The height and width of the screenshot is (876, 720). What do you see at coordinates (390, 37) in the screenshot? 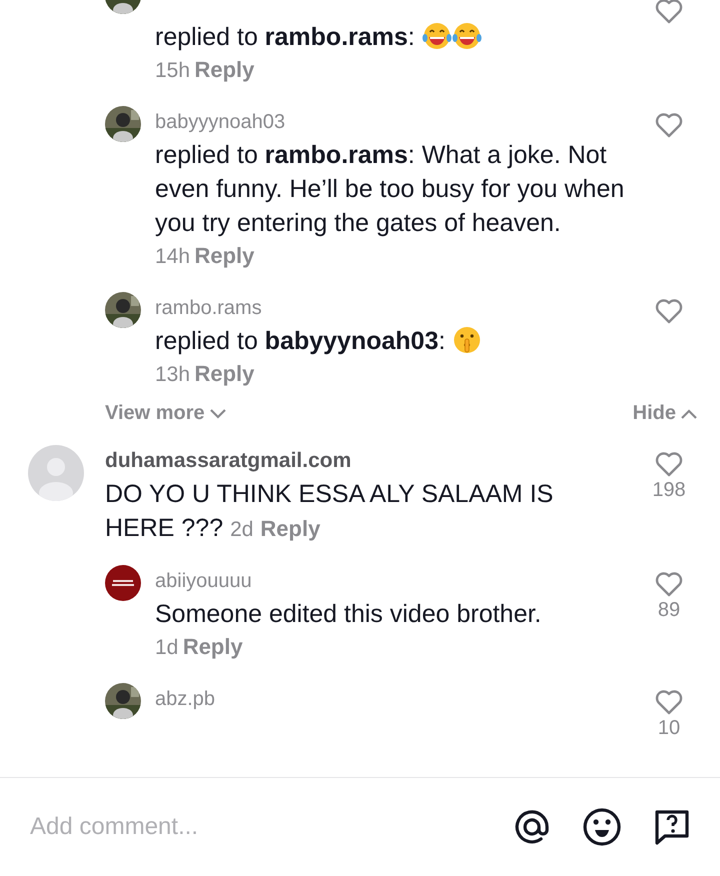
I see `comment-text: replied to rambo.rams:` at bounding box center [390, 37].